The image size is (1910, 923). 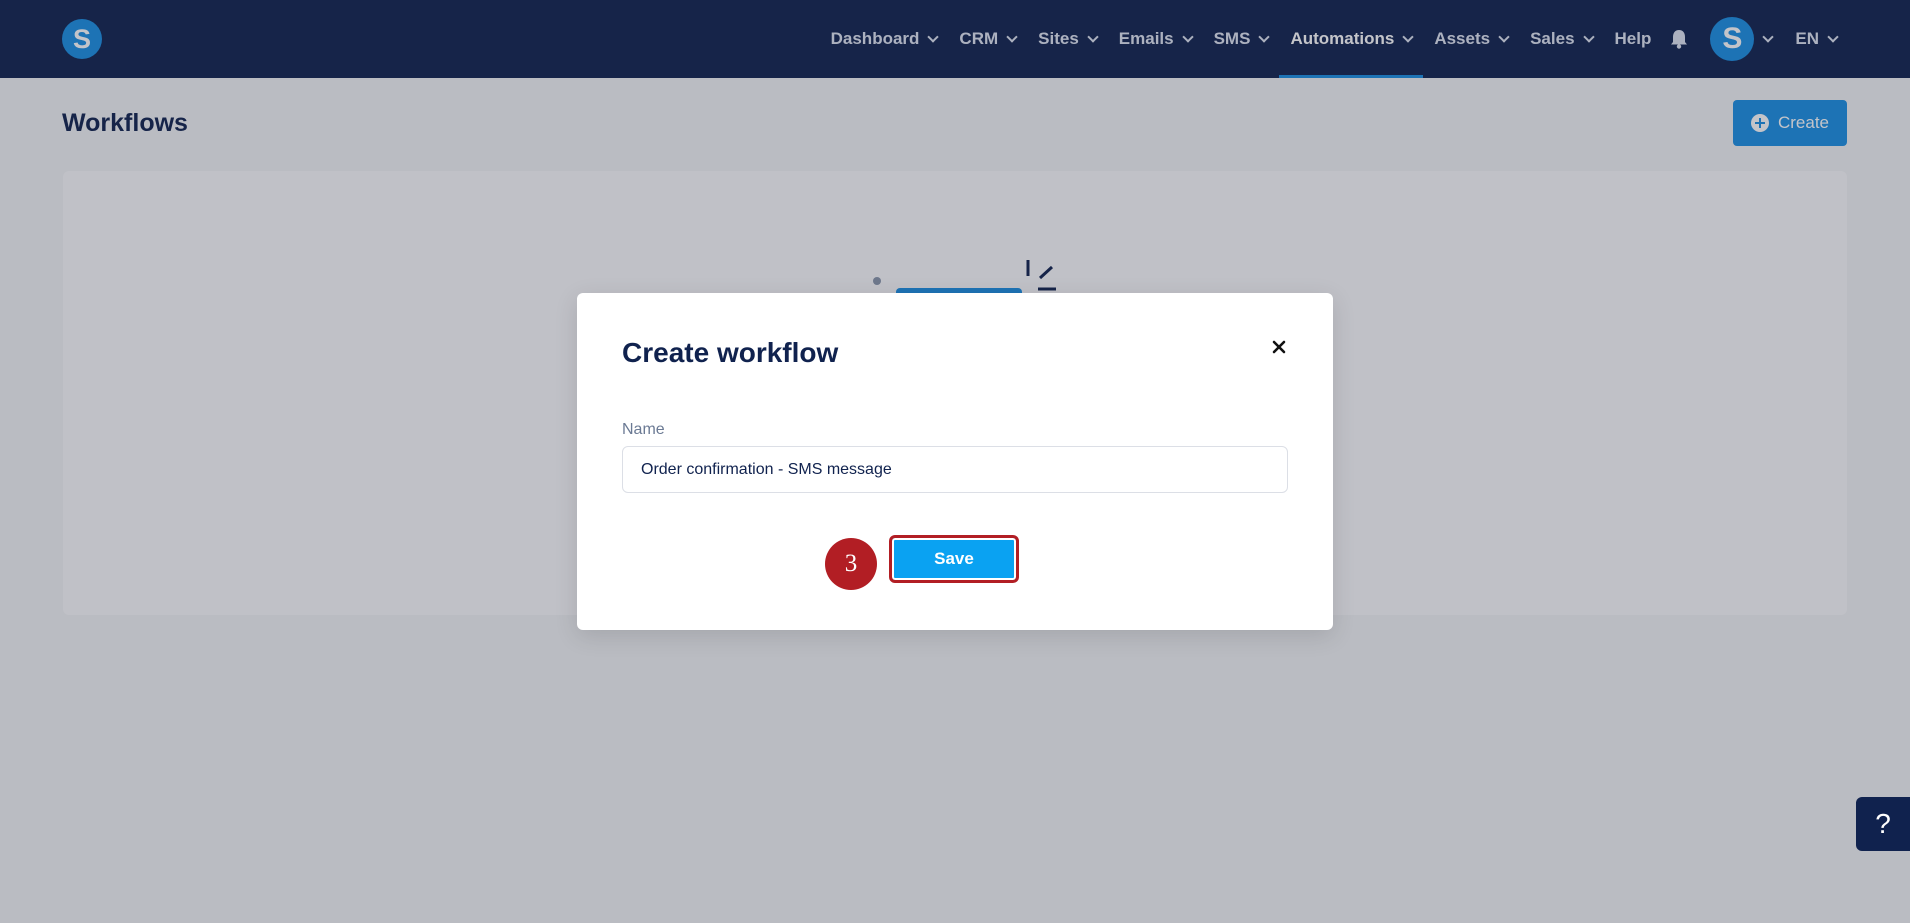 I want to click on dialog-title: Create workflow, so click(x=730, y=352).